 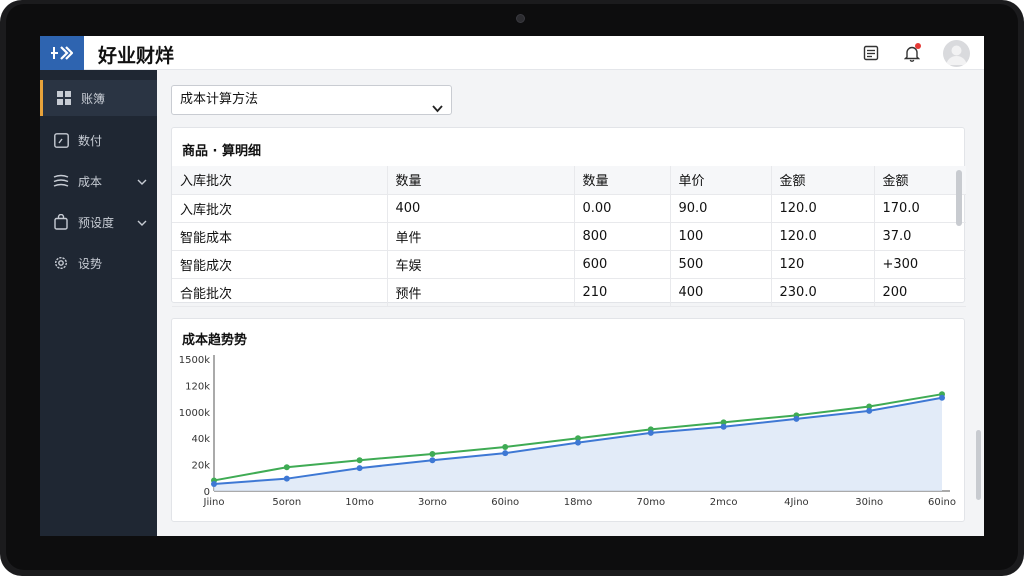 What do you see at coordinates (621, 292) in the screenshot?
I see `table-cell: 210` at bounding box center [621, 292].